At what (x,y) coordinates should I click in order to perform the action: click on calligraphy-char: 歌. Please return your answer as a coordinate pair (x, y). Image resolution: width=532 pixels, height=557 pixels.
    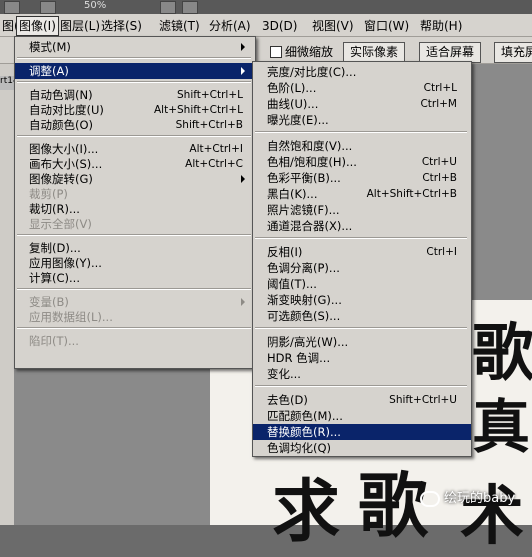
    Looking at the image, I should click on (502, 352).